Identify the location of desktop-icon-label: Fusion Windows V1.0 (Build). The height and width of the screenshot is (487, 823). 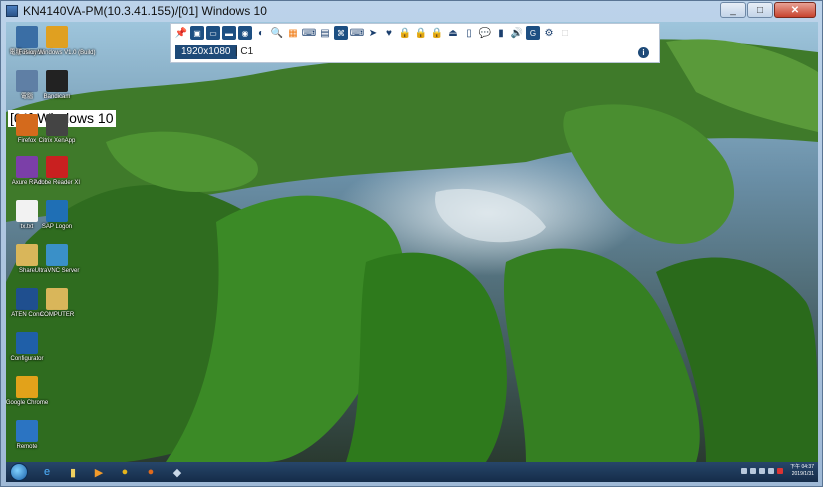
(57, 53).